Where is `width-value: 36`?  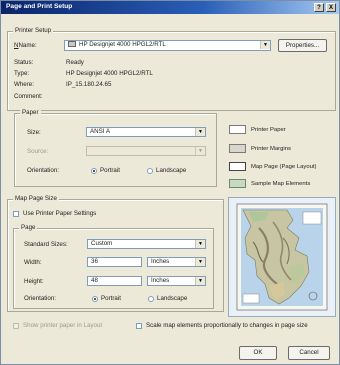
width-value: 36 is located at coordinates (94, 261).